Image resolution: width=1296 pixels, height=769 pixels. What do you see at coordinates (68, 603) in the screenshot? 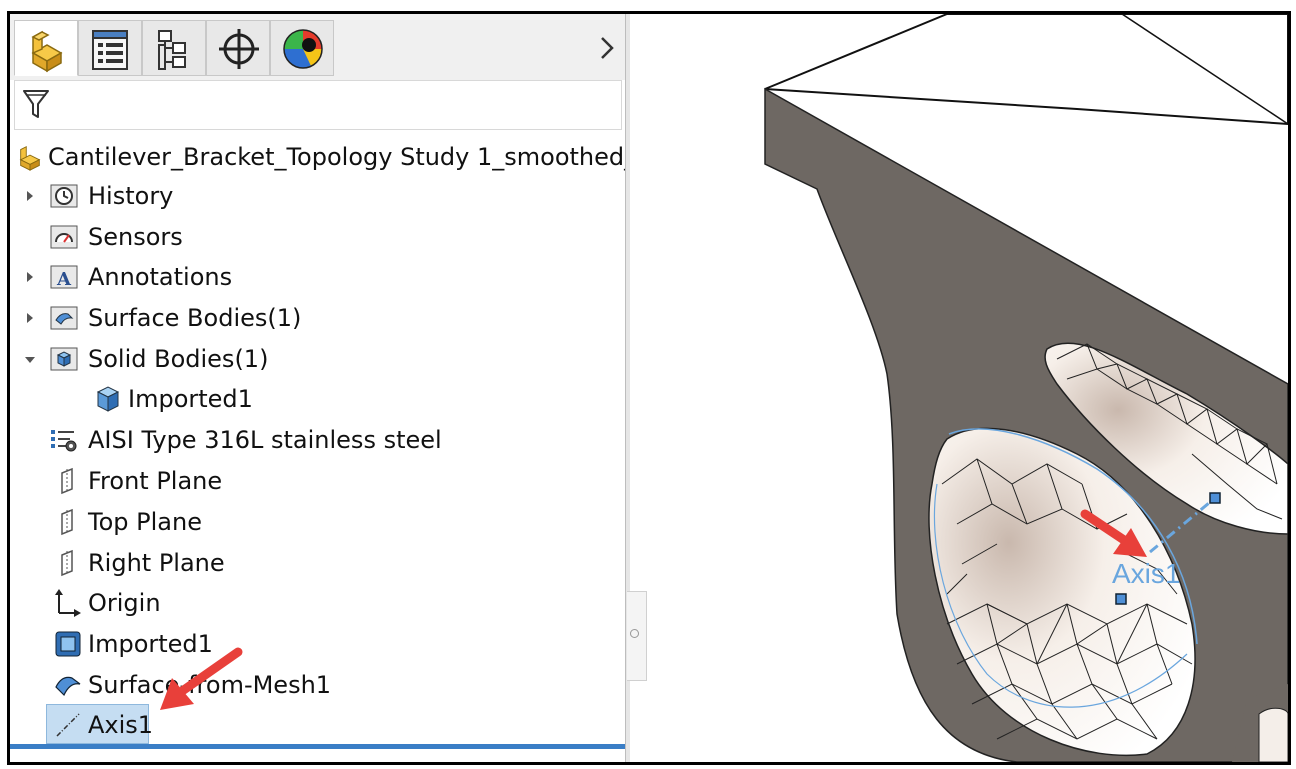
I see `origin-icon` at bounding box center [68, 603].